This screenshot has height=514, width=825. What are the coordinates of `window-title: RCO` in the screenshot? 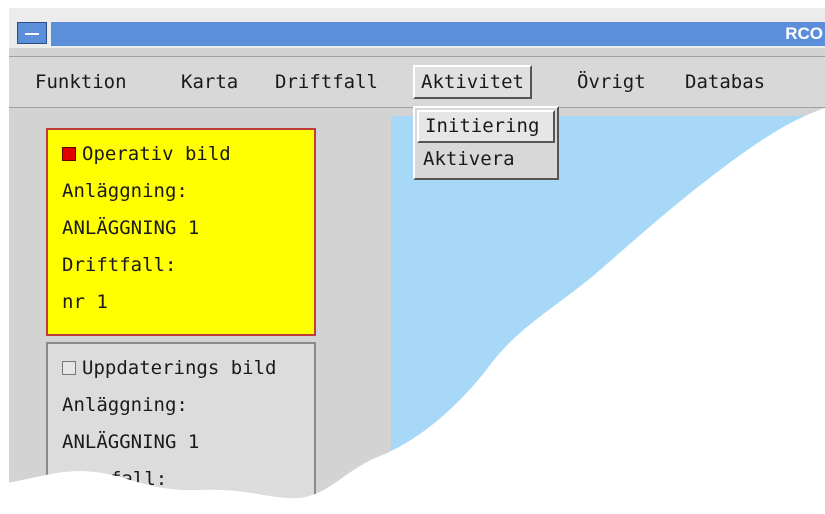 It's located at (804, 33).